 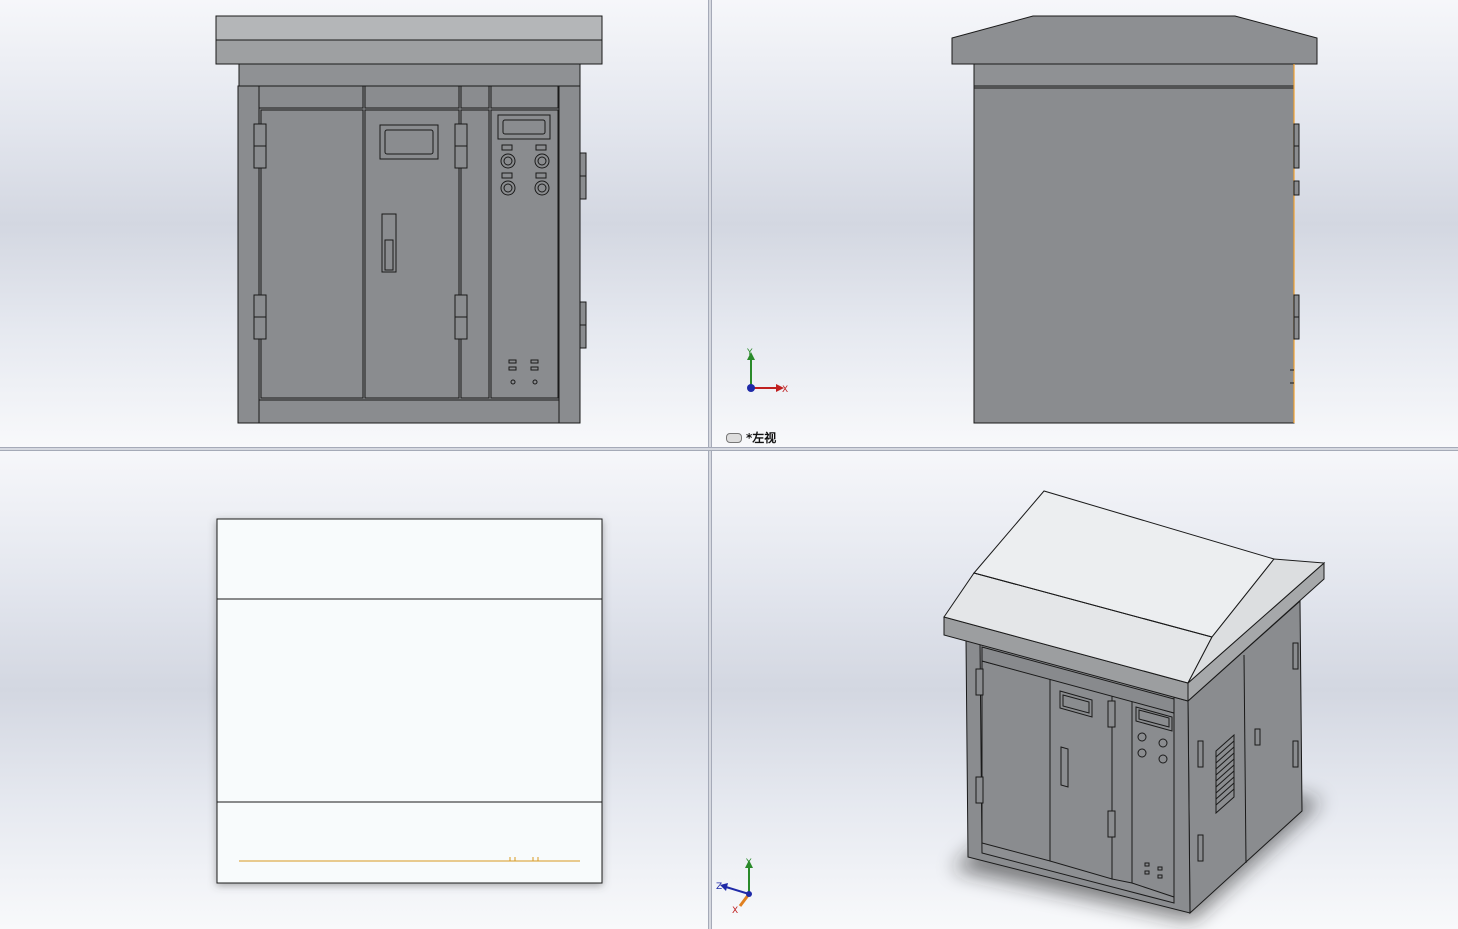 What do you see at coordinates (409, 219) in the screenshot?
I see `front-view-model` at bounding box center [409, 219].